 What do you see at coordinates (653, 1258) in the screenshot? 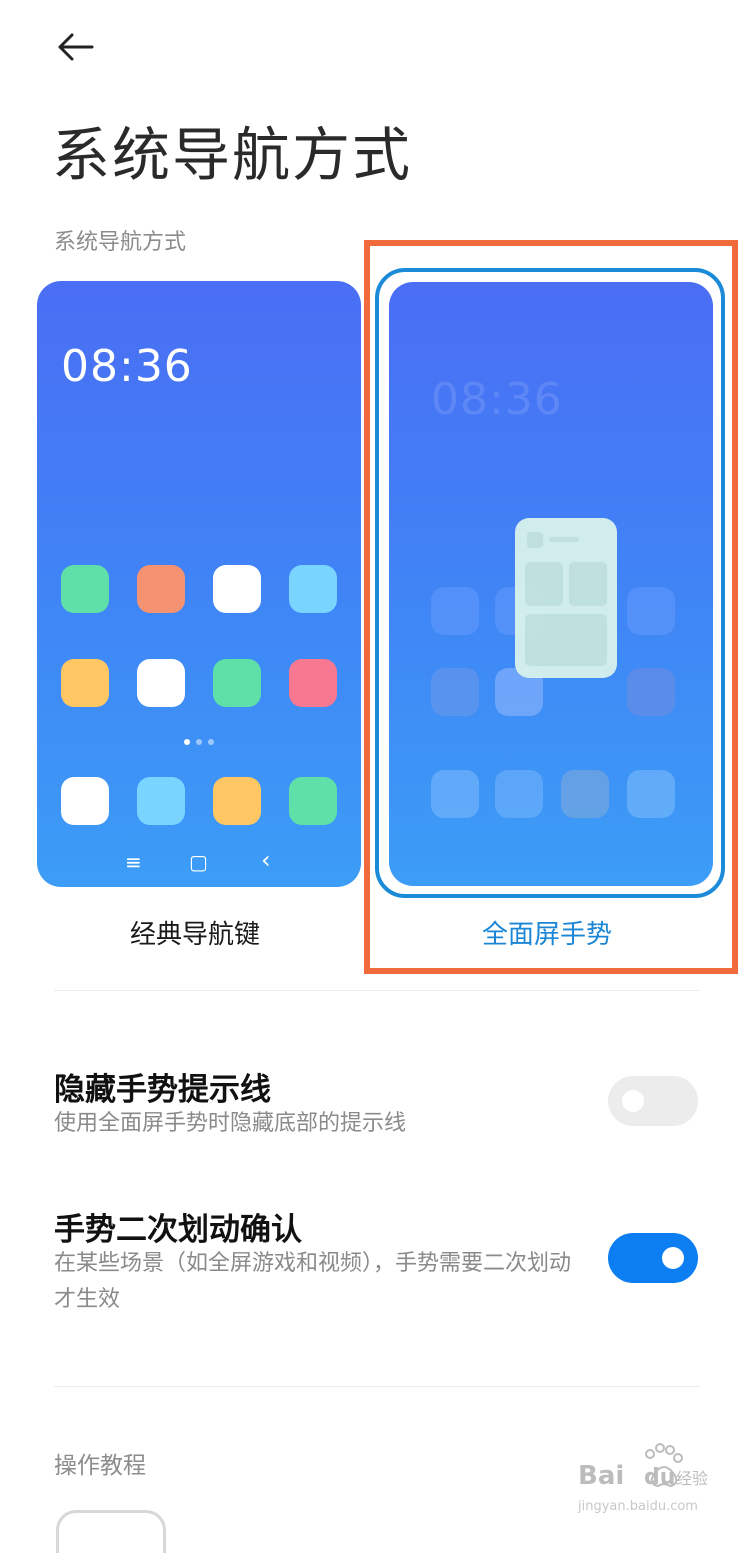
I see `gesture-double-swipe-toggle` at bounding box center [653, 1258].